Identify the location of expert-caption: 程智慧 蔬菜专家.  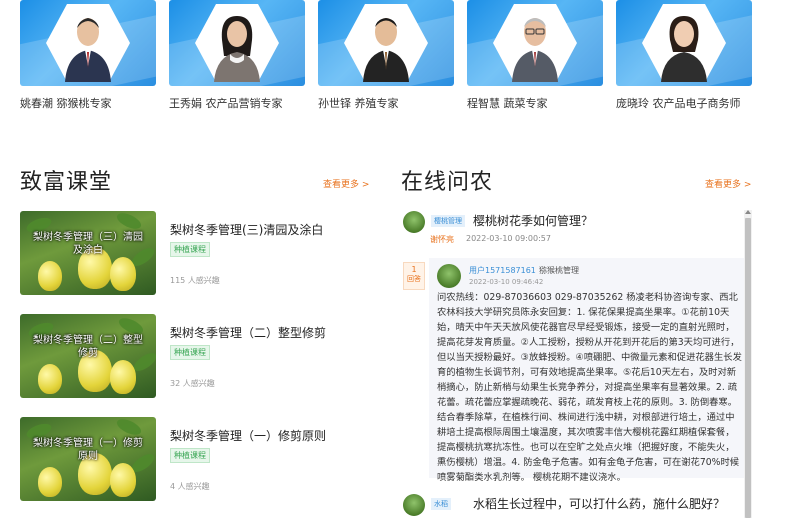
(535, 103).